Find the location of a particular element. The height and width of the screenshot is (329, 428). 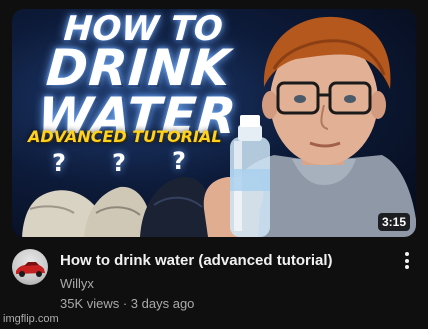

video-title: How to drink water (advanced tutorial) is located at coordinates (220, 260).